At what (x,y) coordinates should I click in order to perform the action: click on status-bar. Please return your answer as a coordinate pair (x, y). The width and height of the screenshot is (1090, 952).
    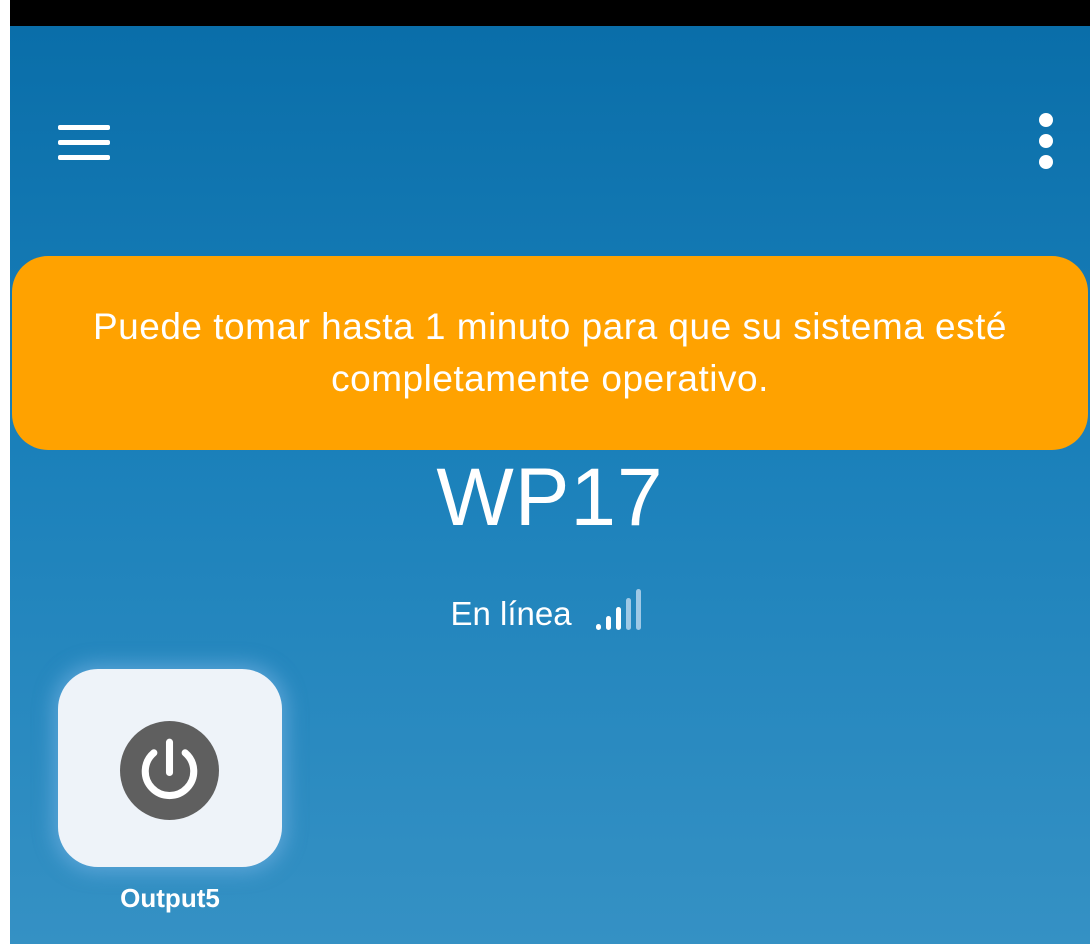
    Looking at the image, I should click on (550, 13).